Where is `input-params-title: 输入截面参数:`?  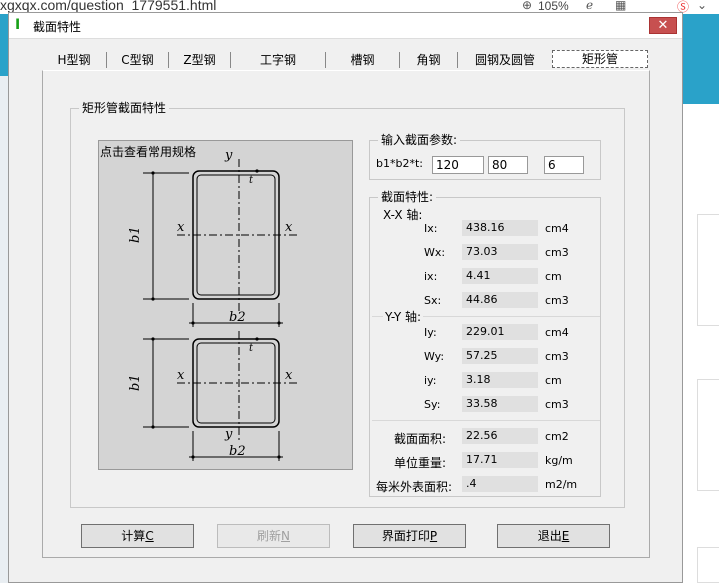 input-params-title: 输入截面参数: is located at coordinates (419, 140).